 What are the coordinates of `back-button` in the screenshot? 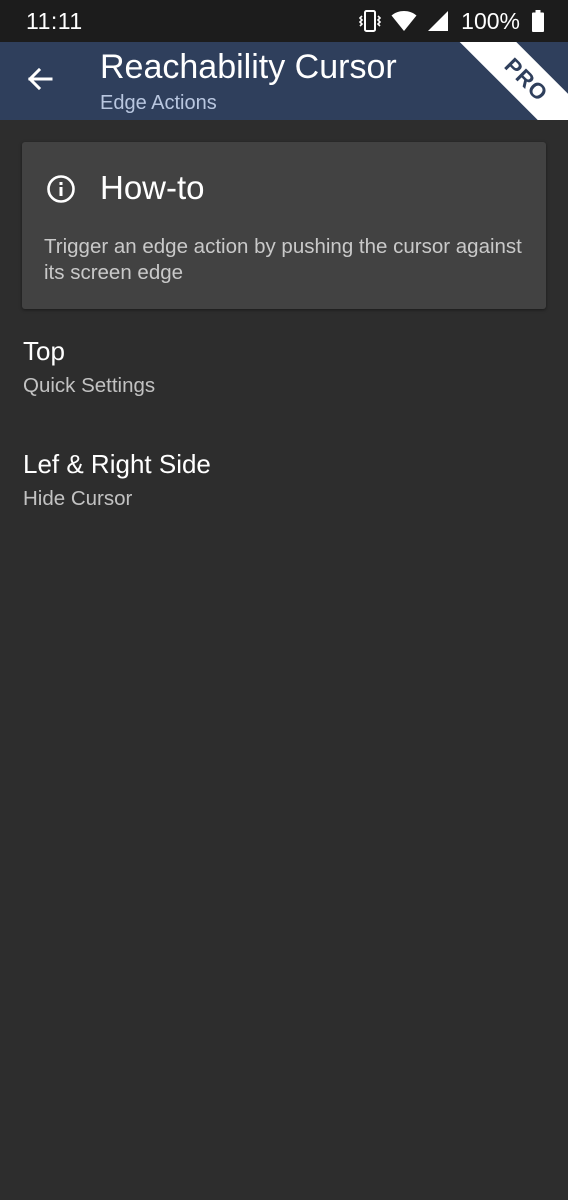 It's located at (40, 81).